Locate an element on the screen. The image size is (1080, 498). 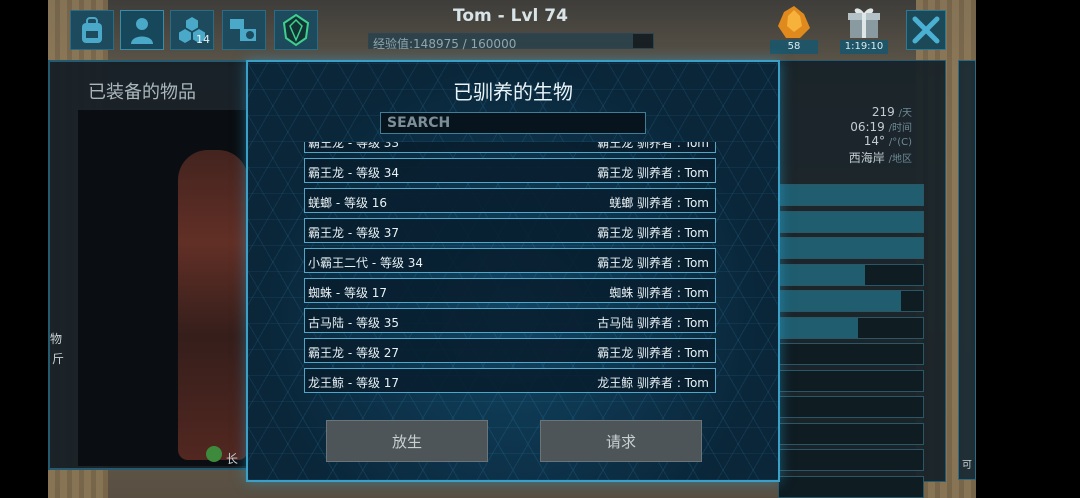
creature-name: 霸王龙 - 等级 34 is located at coordinates (354, 173).